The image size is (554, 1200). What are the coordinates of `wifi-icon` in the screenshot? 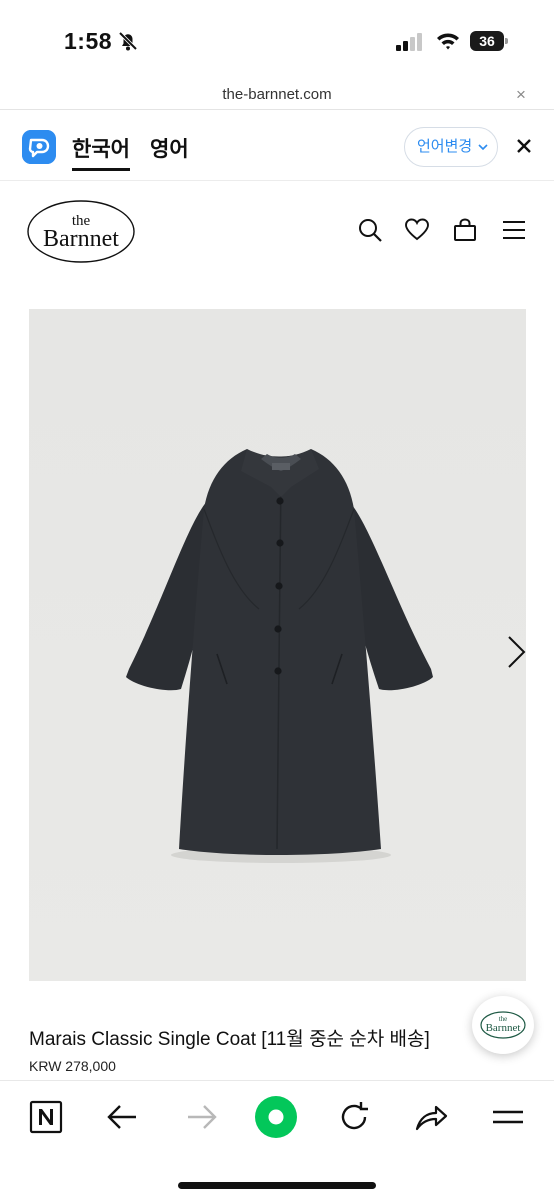 It's located at (448, 41).